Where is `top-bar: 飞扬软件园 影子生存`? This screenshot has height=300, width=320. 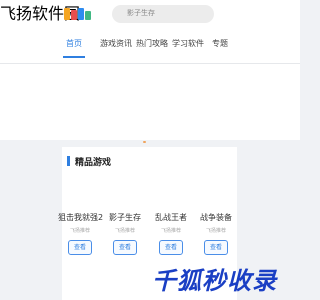 top-bar: 飞扬软件园 影子生存 is located at coordinates (150, 15).